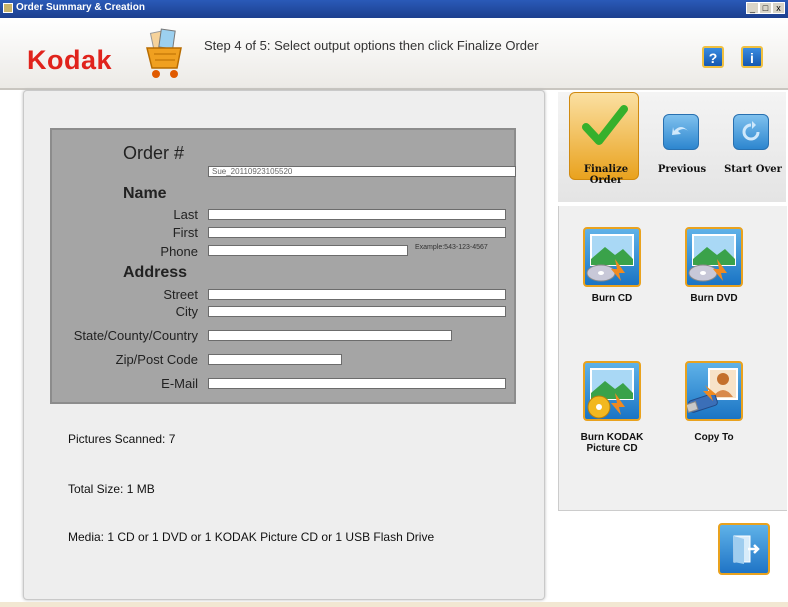 Image resolution: width=788 pixels, height=607 pixels. Describe the element at coordinates (80, 7) in the screenshot. I see `window-title: Order Summary & Creation` at that location.